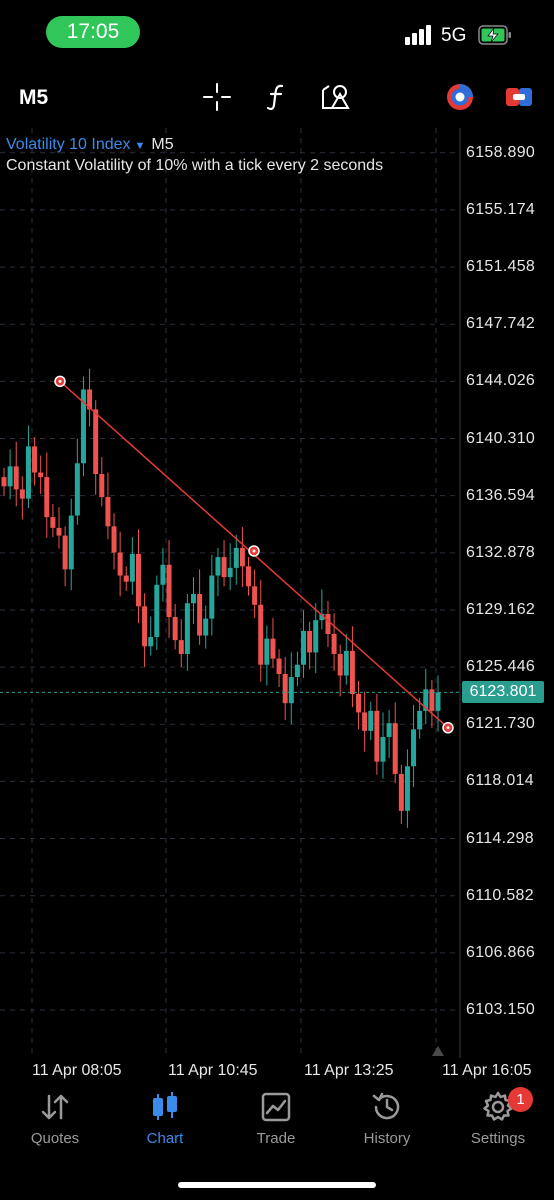 The image size is (554, 1200). I want to click on price-axis-label: 6140.310, so click(501, 438).